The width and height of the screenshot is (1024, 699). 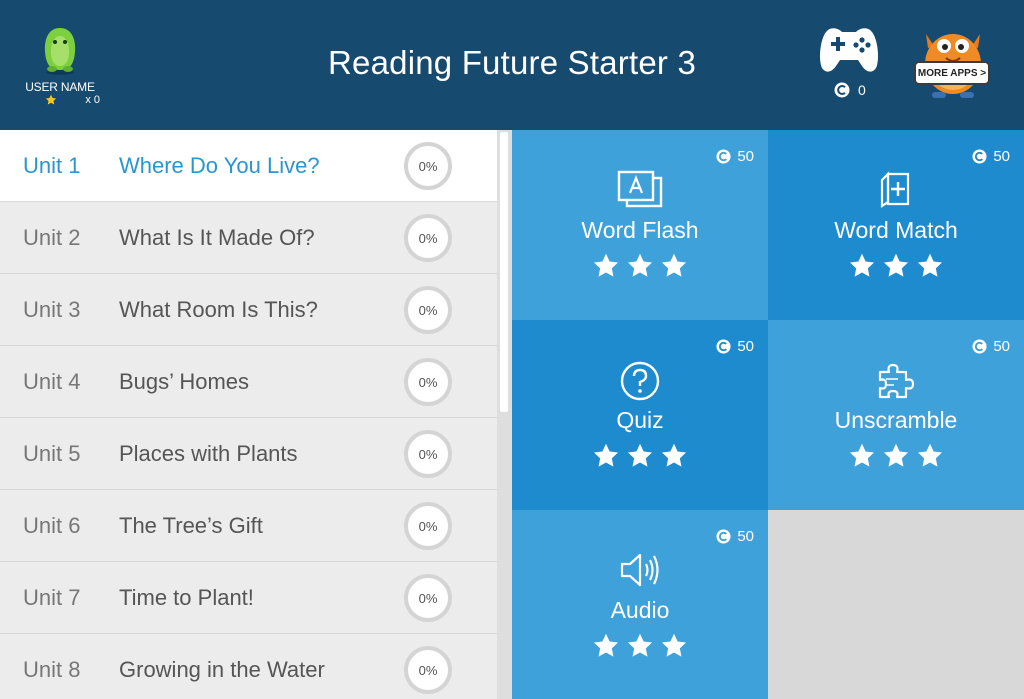 What do you see at coordinates (895, 190) in the screenshot?
I see `card-add-icon` at bounding box center [895, 190].